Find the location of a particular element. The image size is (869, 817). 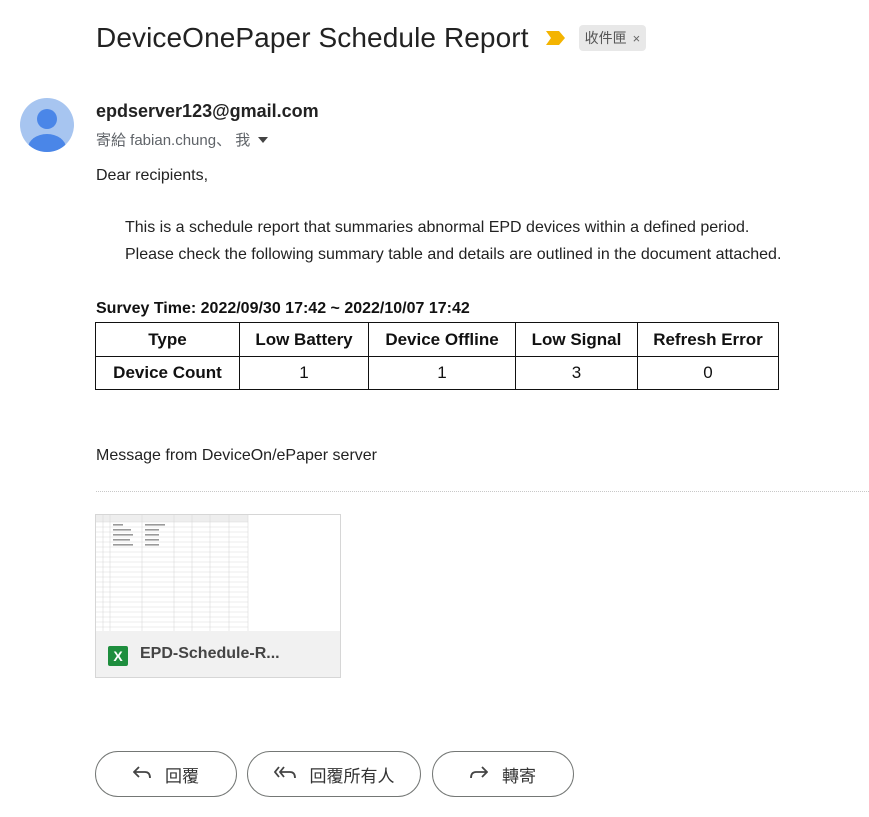

attachment-divider is located at coordinates (482, 491).